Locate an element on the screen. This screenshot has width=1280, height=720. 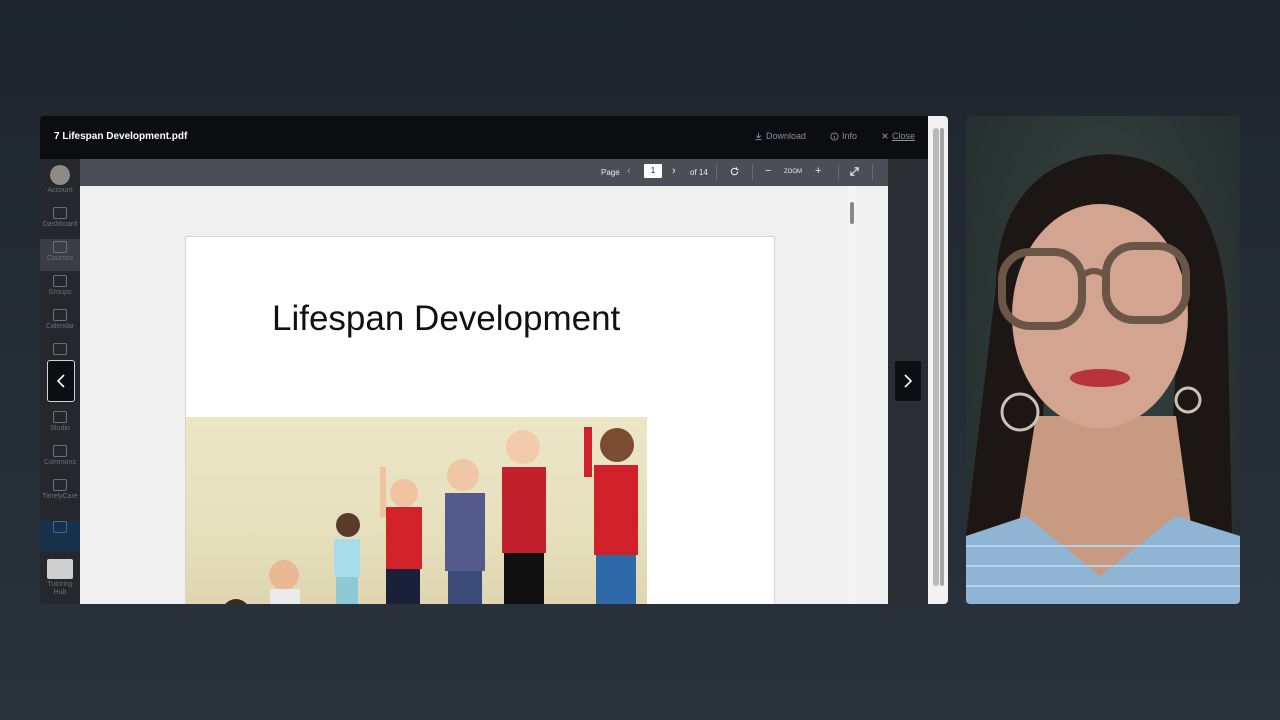
next-page-button: › is located at coordinates (674, 171).